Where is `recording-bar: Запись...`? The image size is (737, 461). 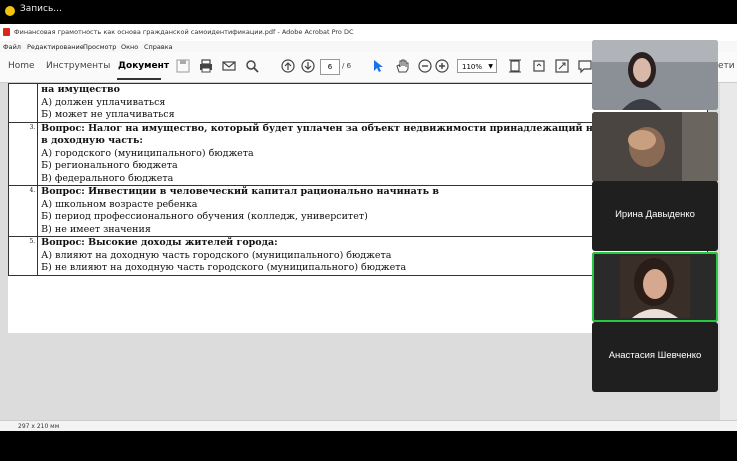 recording-bar: Запись... is located at coordinates (368, 11).